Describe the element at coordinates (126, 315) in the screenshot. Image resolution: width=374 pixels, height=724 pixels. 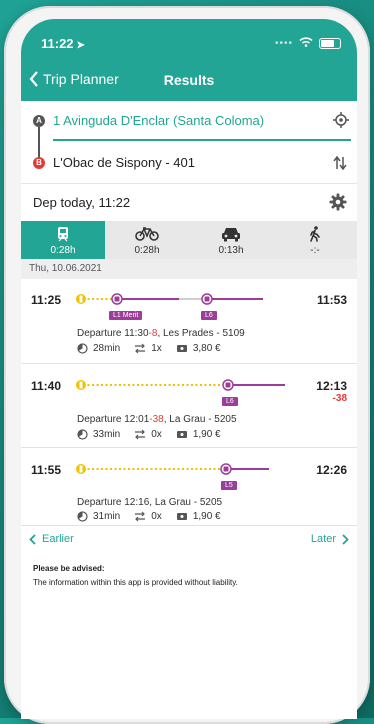
I see `line-badge: L1 Merit` at that location.